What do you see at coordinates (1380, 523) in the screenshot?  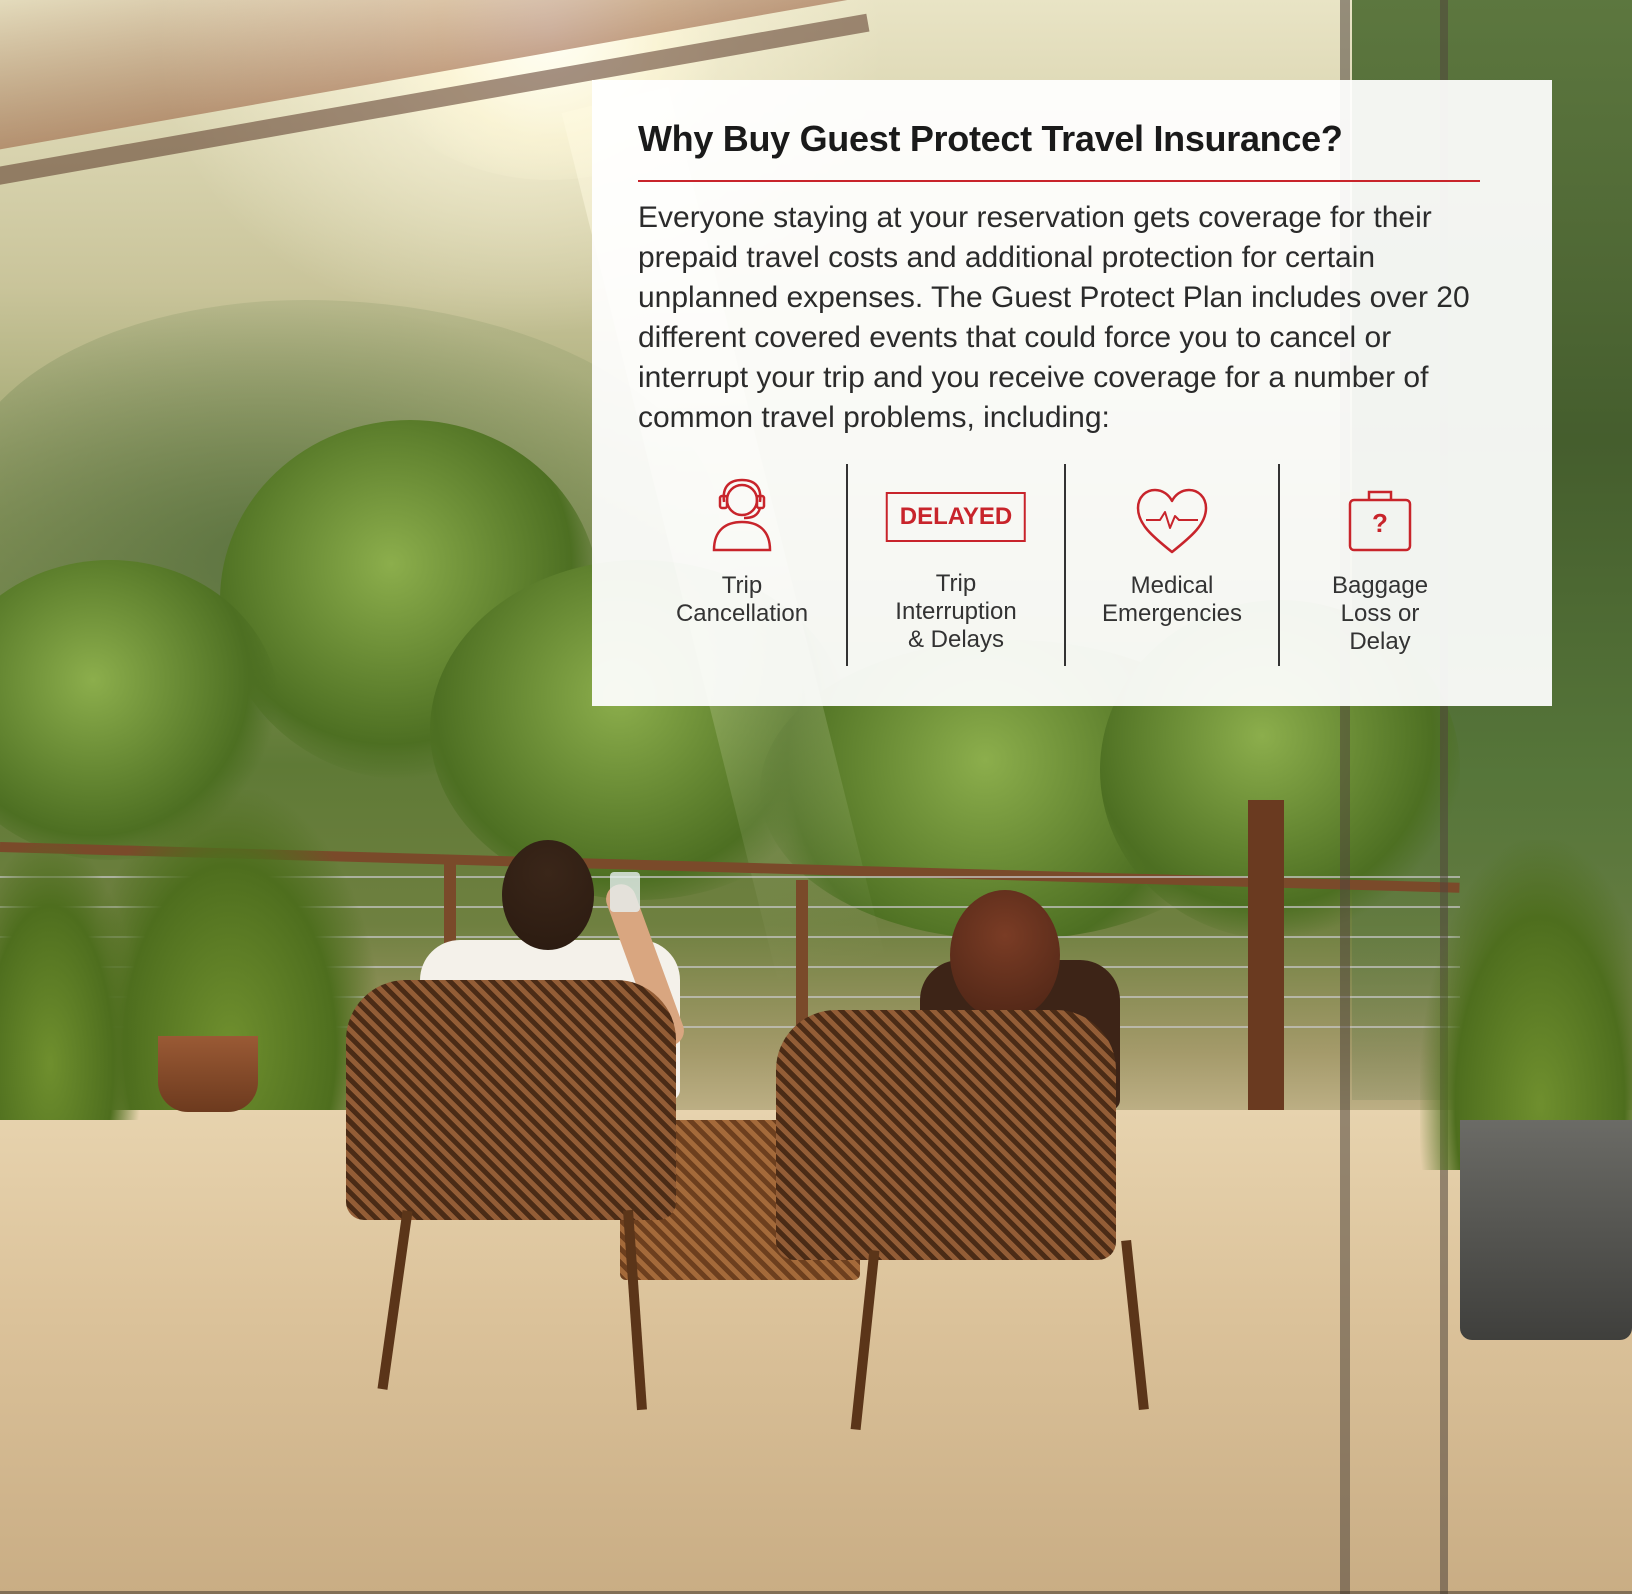 I see `question-mark: ?` at bounding box center [1380, 523].